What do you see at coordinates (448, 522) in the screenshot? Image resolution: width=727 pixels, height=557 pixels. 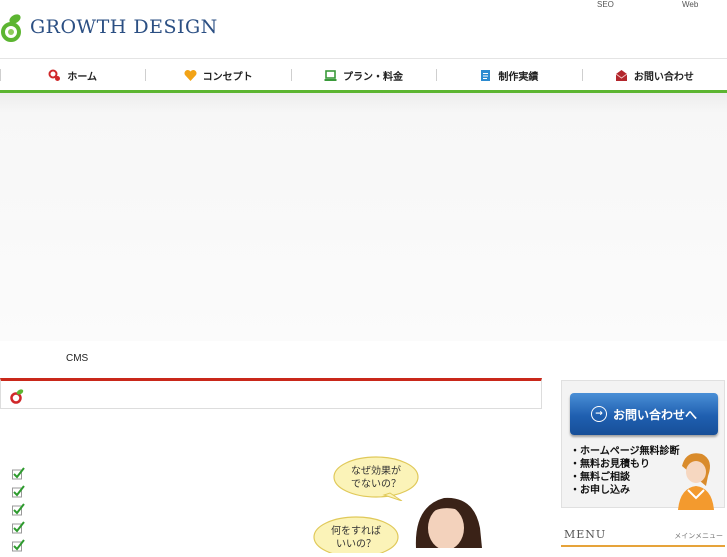 I see `woman-illustration` at bounding box center [448, 522].